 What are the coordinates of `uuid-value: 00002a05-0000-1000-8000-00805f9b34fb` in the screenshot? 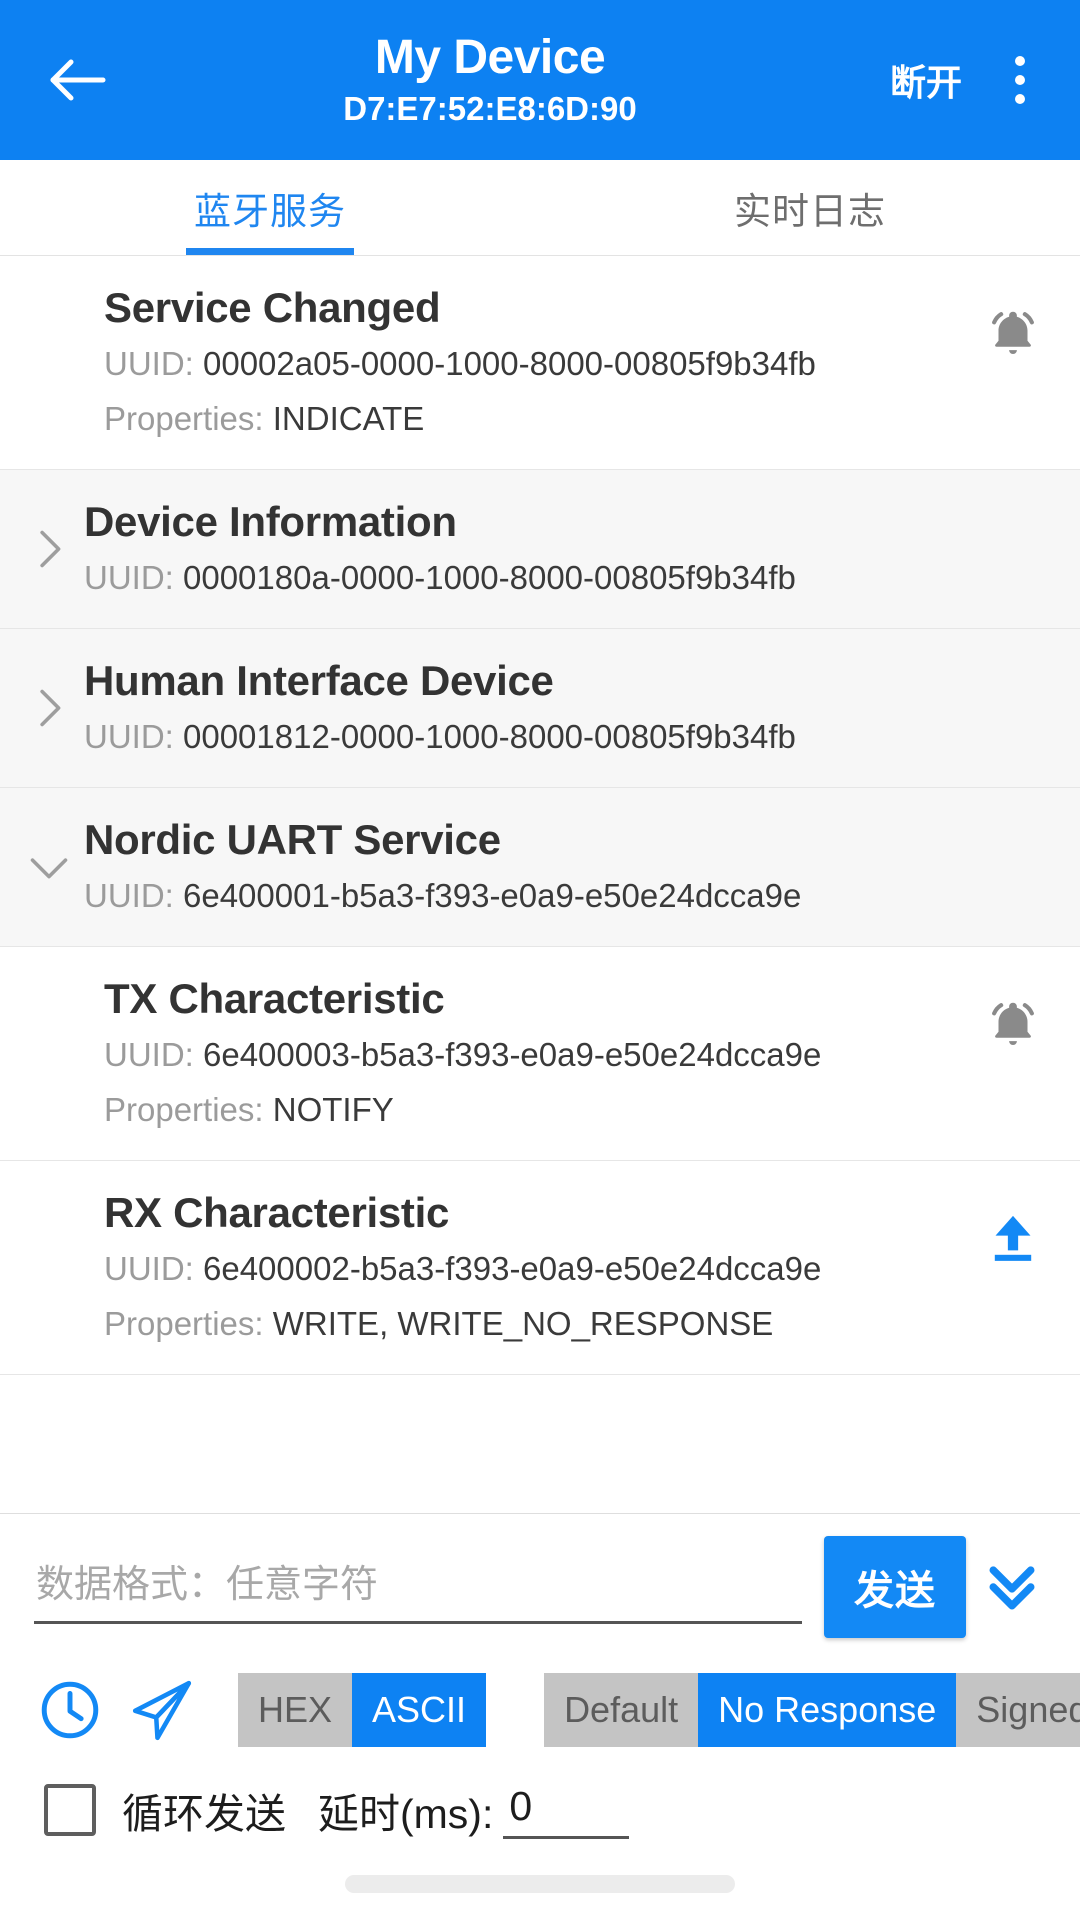 It's located at (509, 364).